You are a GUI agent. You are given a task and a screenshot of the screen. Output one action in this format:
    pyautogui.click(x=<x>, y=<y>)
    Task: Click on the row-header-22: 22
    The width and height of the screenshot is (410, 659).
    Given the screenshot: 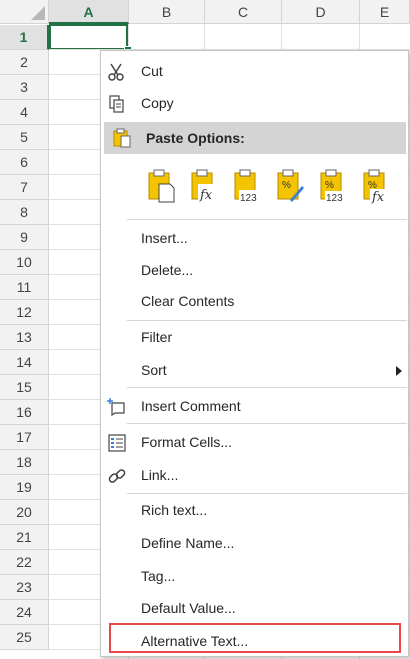 What is the action you would take?
    pyautogui.click(x=24, y=562)
    